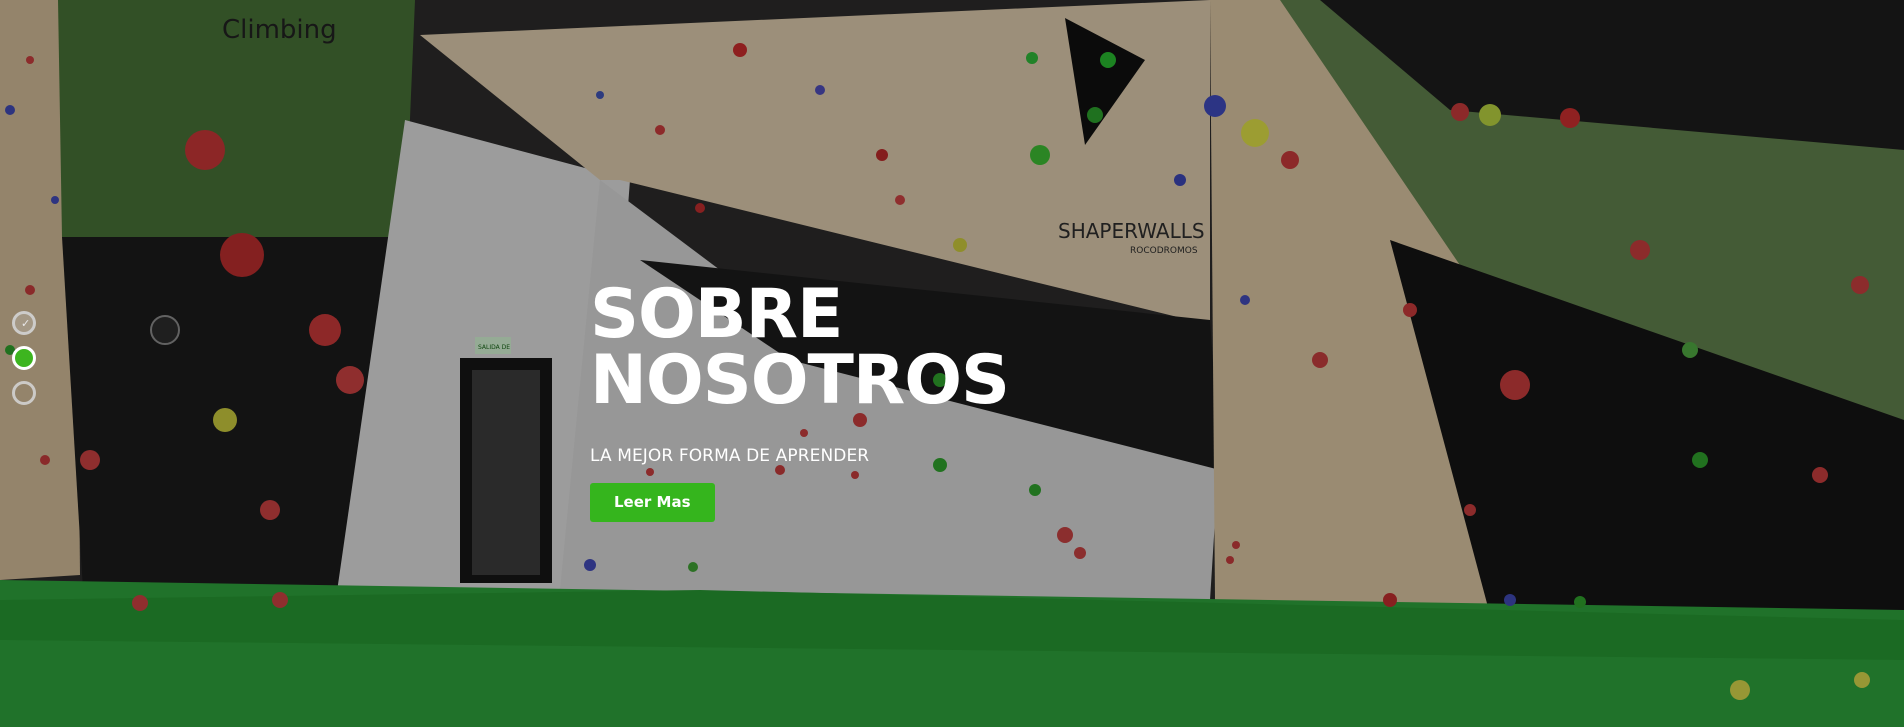  Describe the element at coordinates (652, 502) in the screenshot. I see `read-more-button: Leer Mas` at that location.